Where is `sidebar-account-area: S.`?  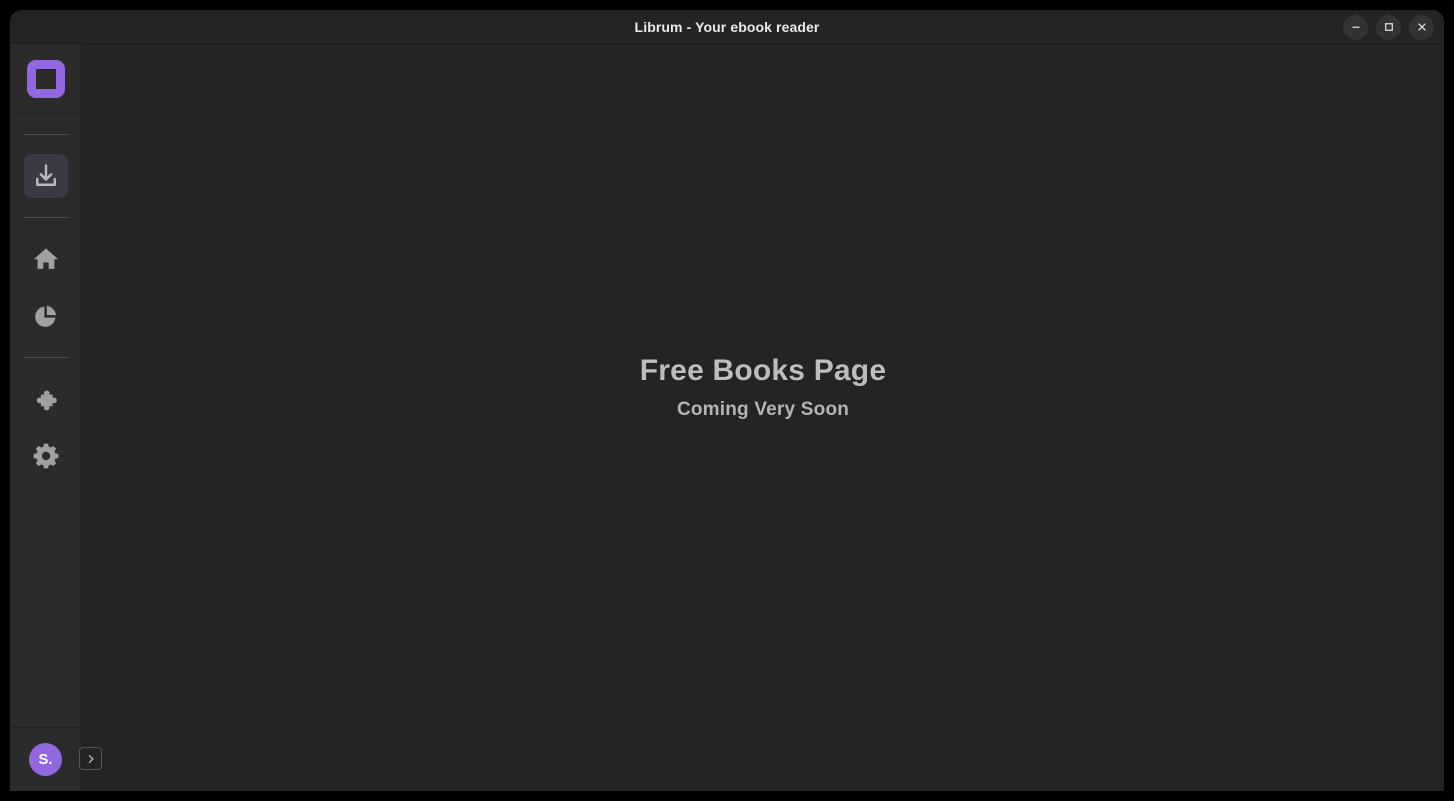 sidebar-account-area: S. is located at coordinates (56, 759).